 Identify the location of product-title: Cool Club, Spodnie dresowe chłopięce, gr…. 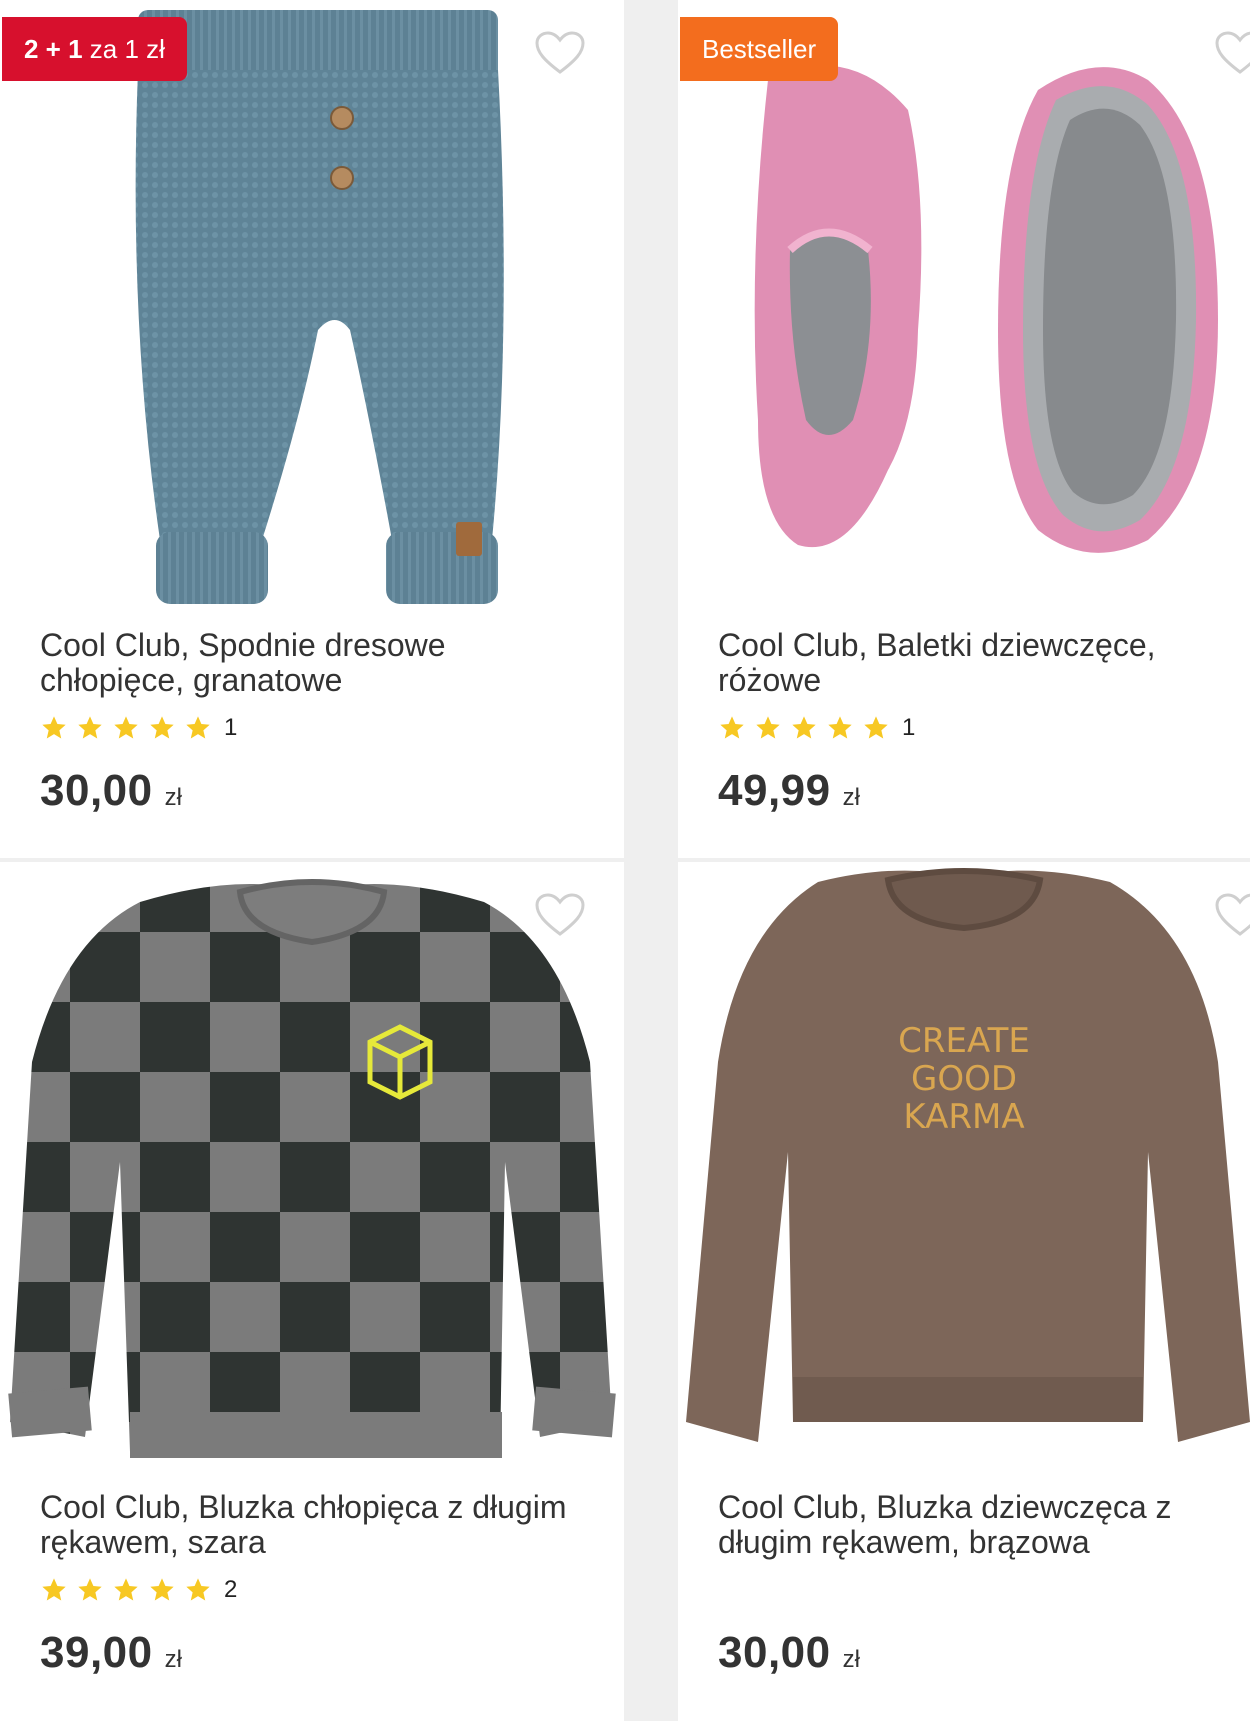
(310, 663).